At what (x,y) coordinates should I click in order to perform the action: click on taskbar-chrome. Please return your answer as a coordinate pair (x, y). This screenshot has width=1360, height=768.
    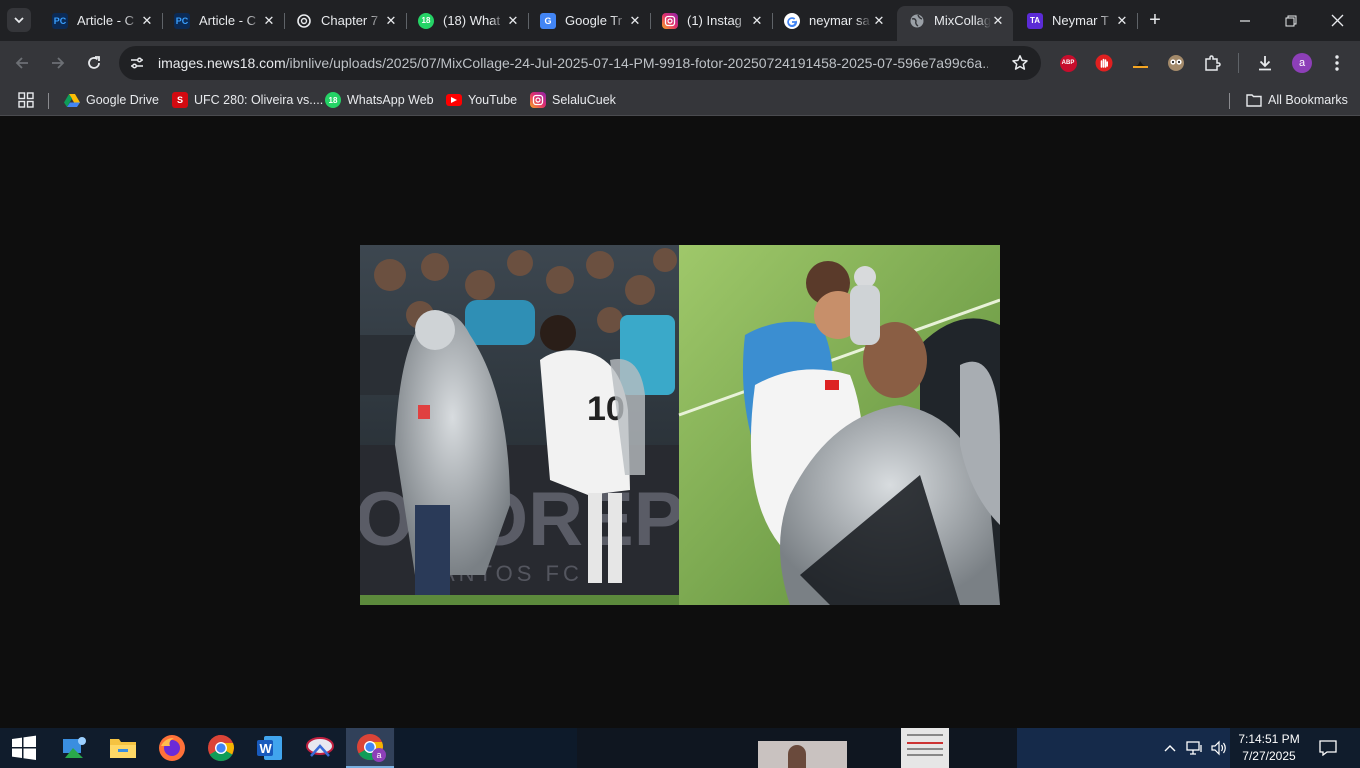
    Looking at the image, I should click on (221, 748).